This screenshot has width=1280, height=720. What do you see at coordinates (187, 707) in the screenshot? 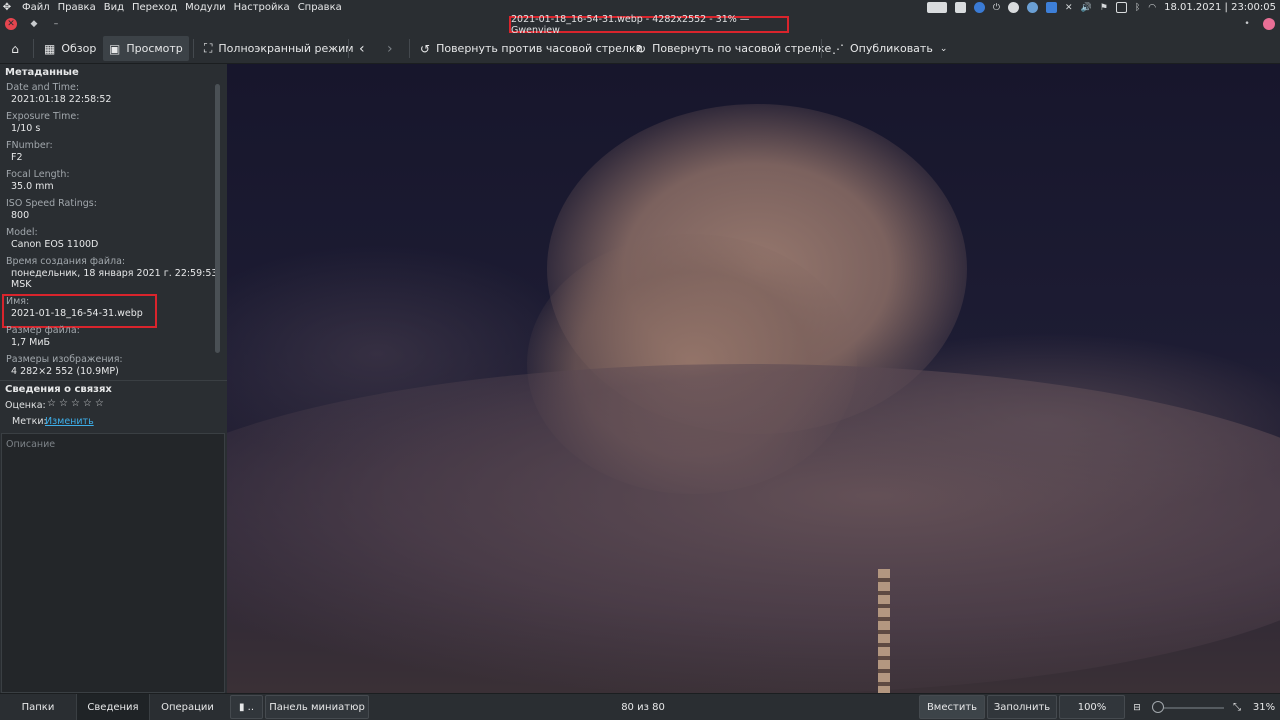
I see `tab-operations: Операции` at bounding box center [187, 707].